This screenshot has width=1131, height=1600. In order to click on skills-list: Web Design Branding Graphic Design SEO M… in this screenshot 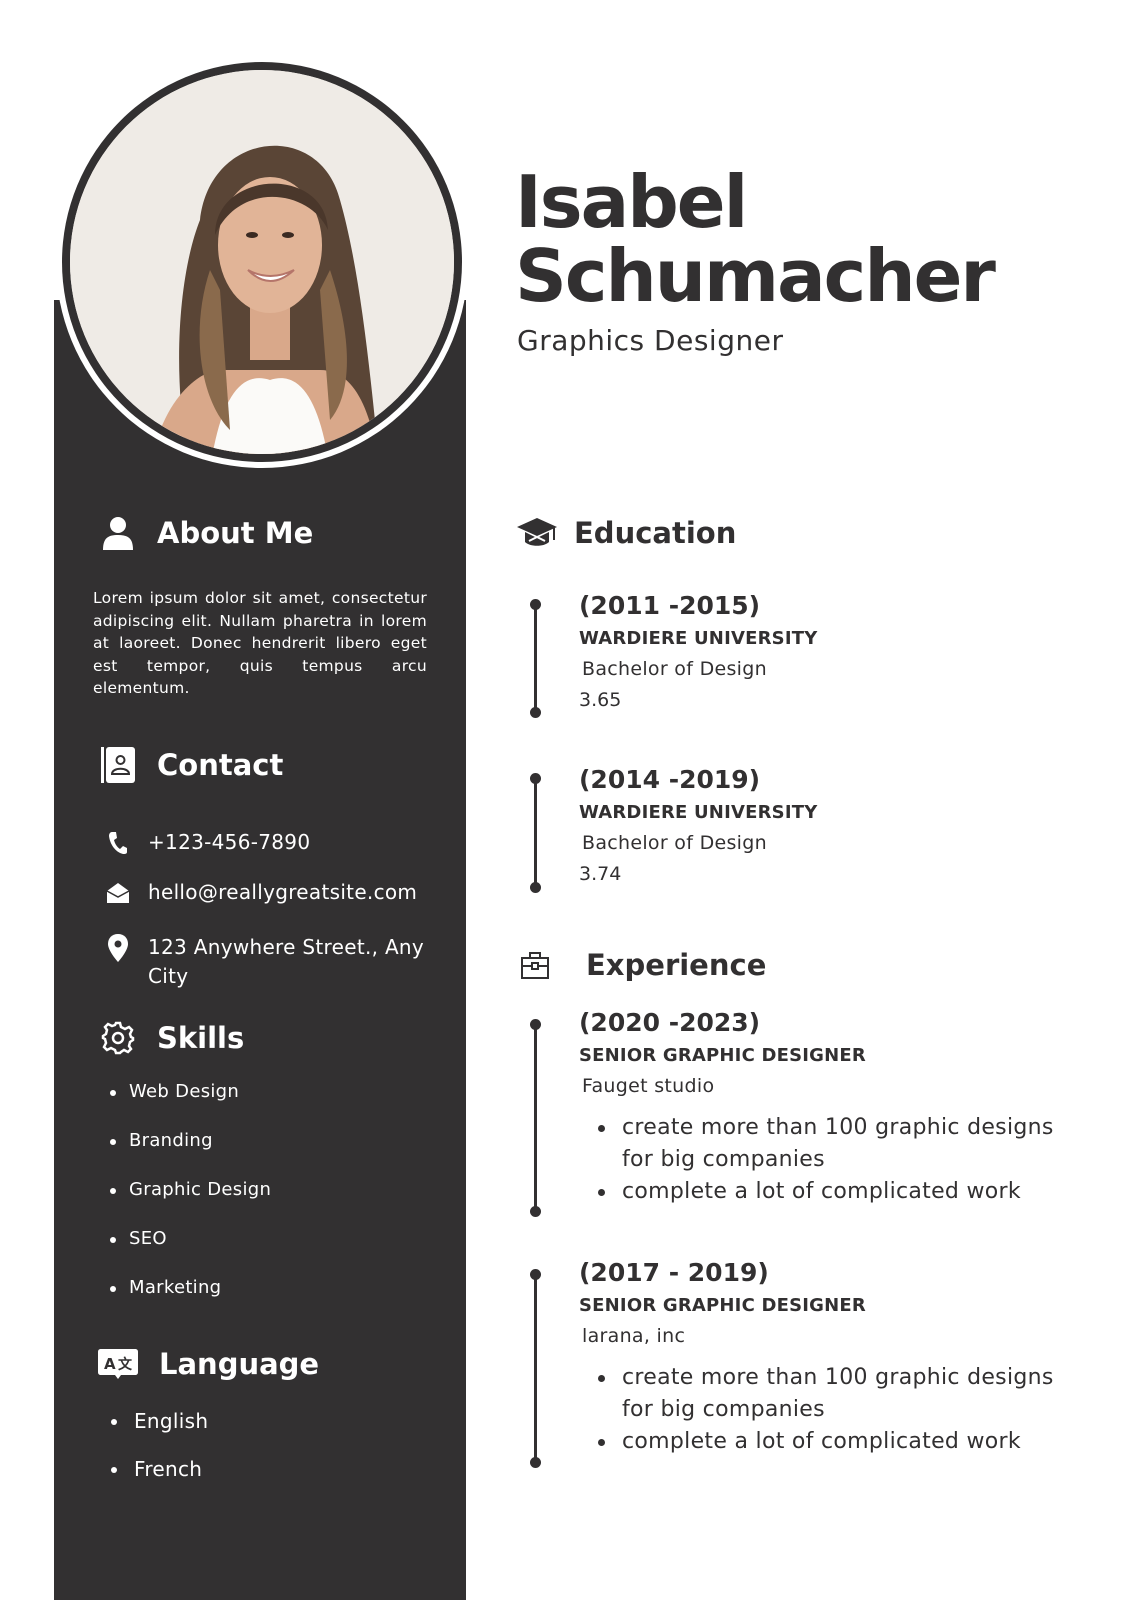, I will do `click(189, 1202)`.